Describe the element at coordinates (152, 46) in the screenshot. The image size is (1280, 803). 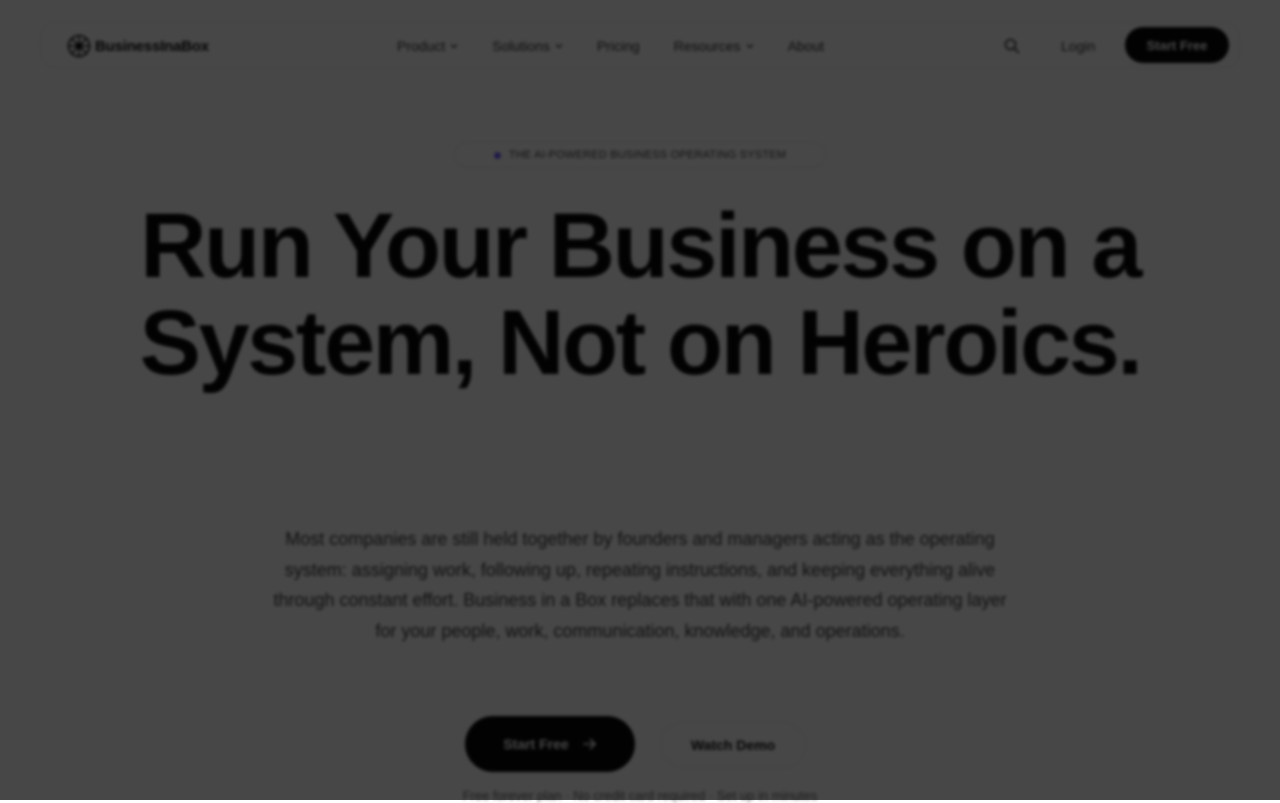
I see `brand-name: BusinessInaBox` at that location.